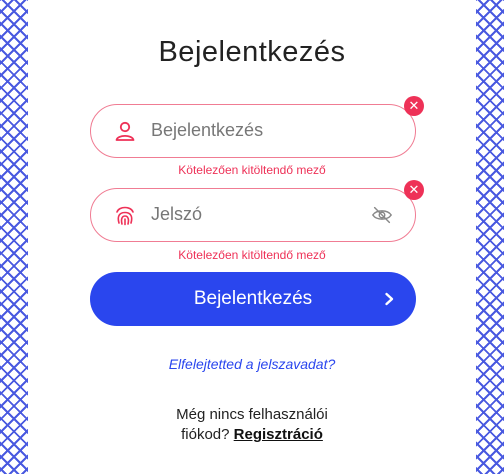 This screenshot has width=504, height=474. Describe the element at coordinates (176, 214) in the screenshot. I see `password-input: Jelszó` at that location.